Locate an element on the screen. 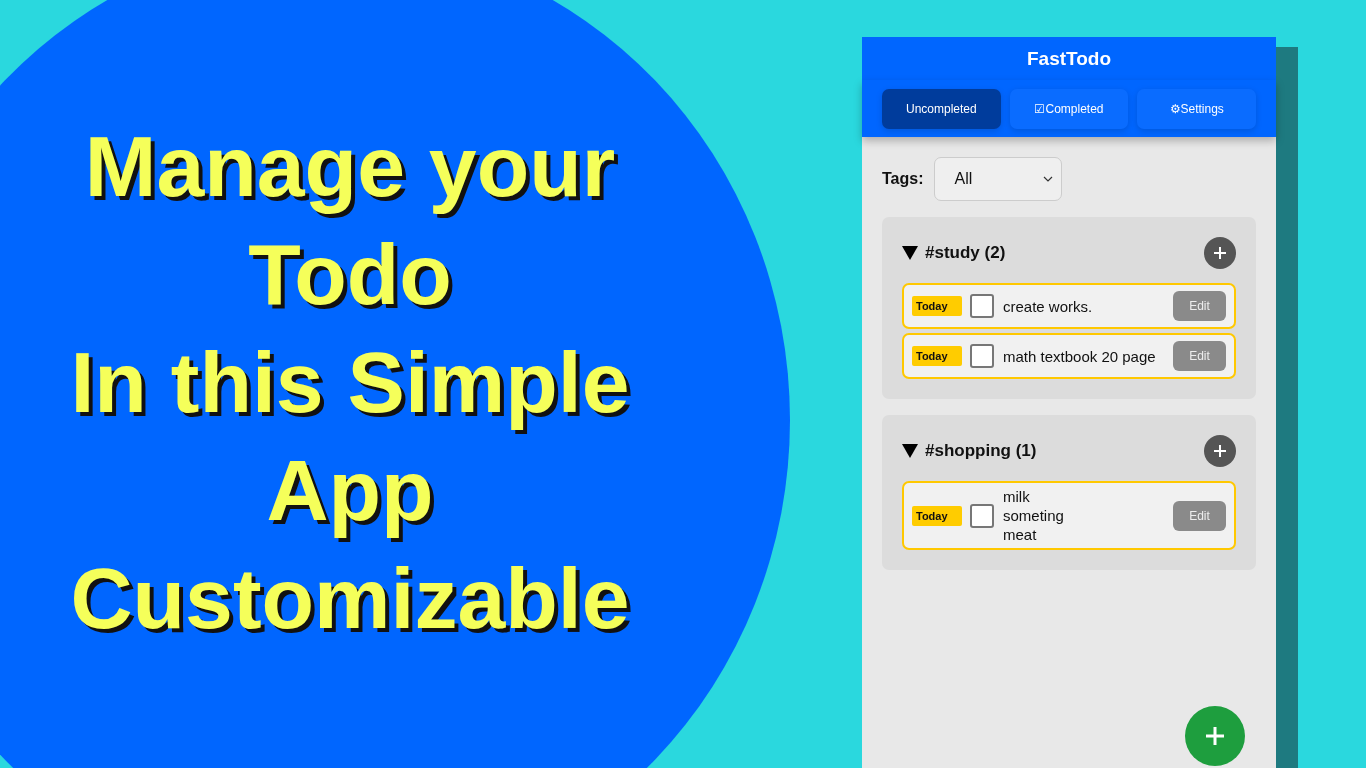  headline: Manage your is located at coordinates (350, 166).